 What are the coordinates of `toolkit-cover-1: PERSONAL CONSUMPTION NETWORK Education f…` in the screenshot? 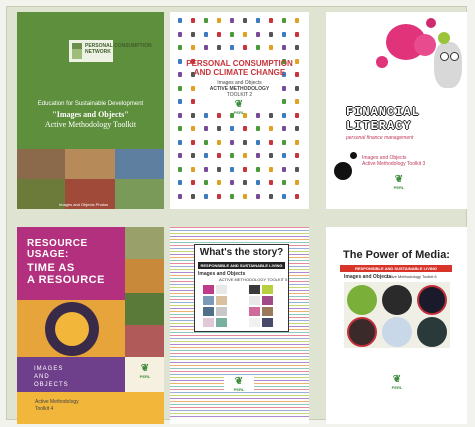 It's located at (90, 110).